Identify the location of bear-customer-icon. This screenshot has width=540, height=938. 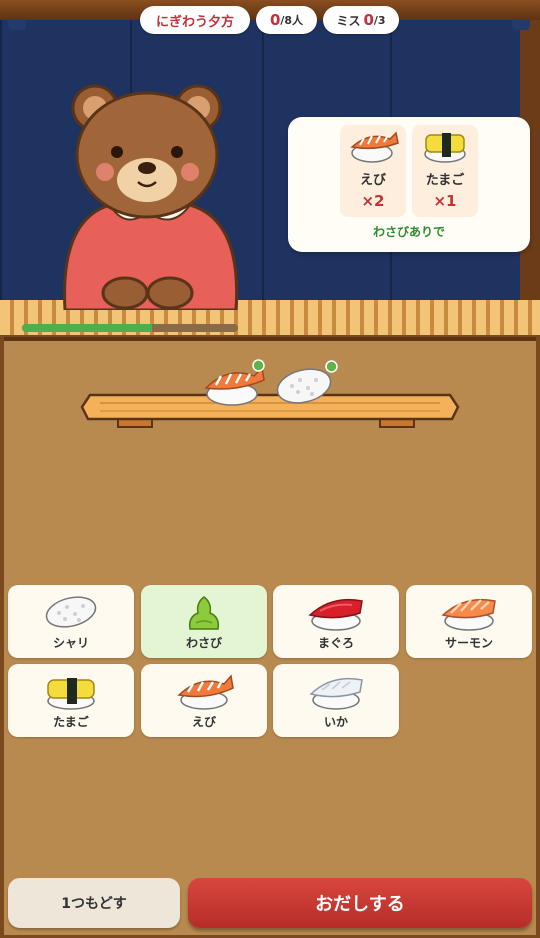
(151, 197).